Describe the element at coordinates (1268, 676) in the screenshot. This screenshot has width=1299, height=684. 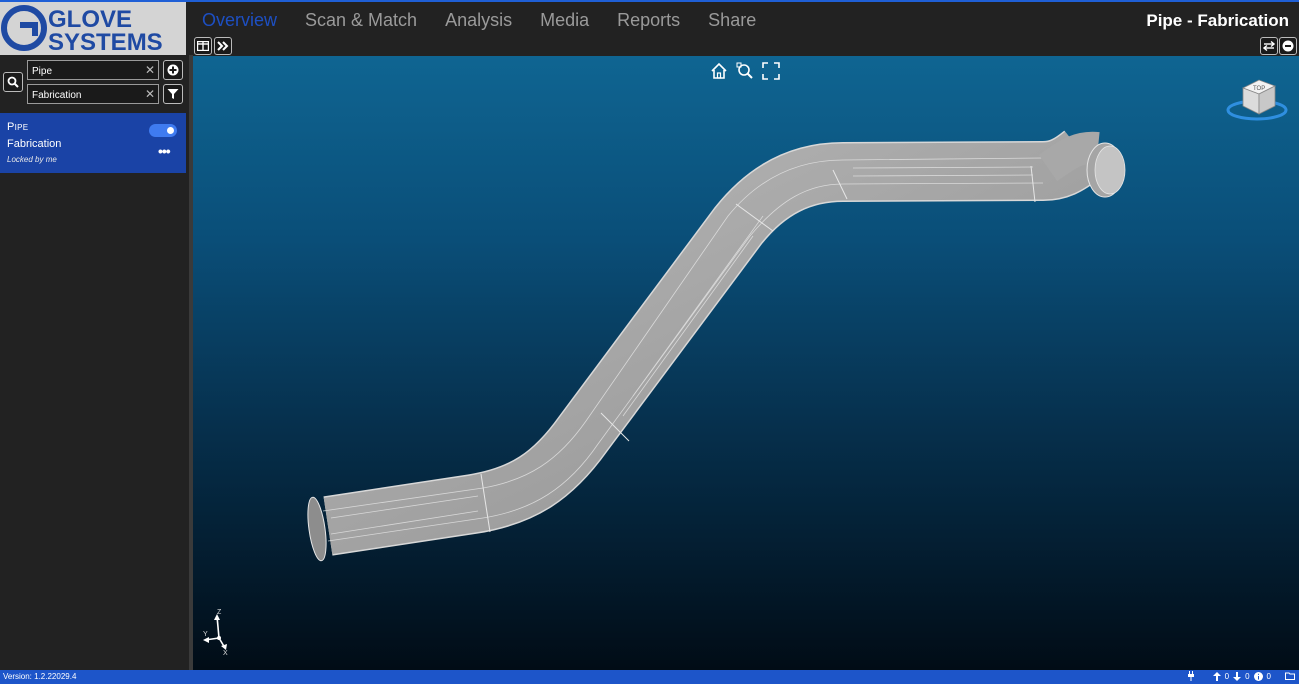
I see `info-count: 0` at that location.